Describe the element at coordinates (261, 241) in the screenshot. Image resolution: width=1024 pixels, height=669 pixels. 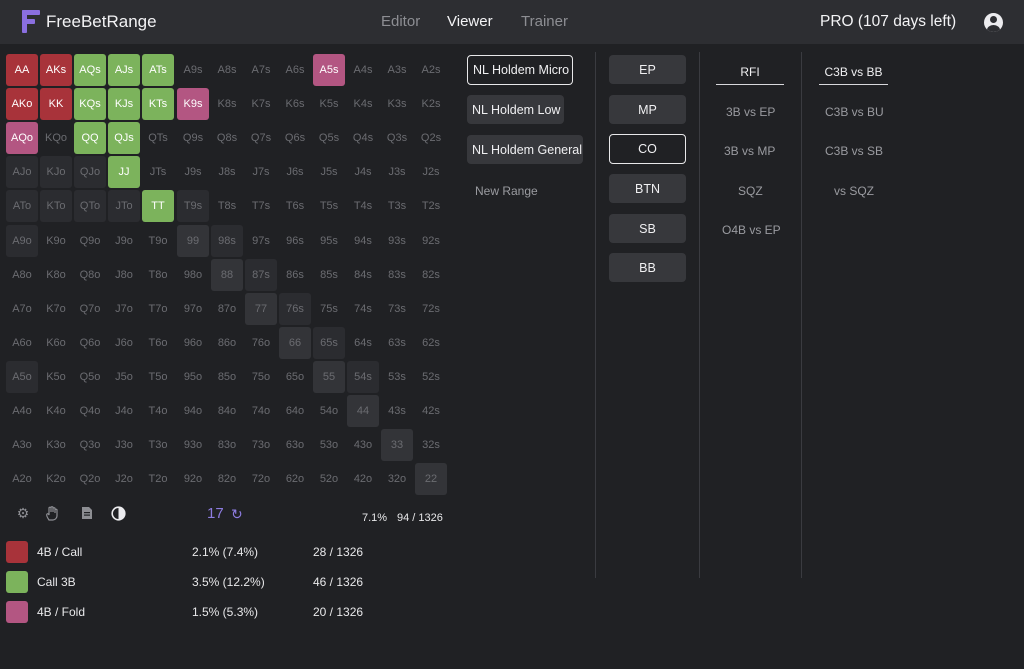
I see `hand-cell-97s: 97s` at that location.